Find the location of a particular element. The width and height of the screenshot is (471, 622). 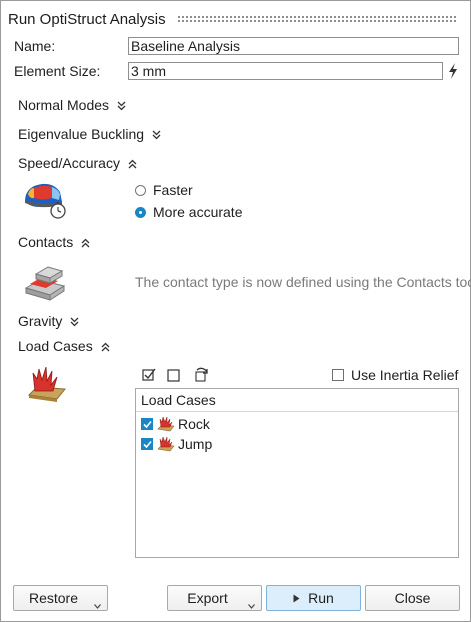

check-all-icon is located at coordinates (149, 375).